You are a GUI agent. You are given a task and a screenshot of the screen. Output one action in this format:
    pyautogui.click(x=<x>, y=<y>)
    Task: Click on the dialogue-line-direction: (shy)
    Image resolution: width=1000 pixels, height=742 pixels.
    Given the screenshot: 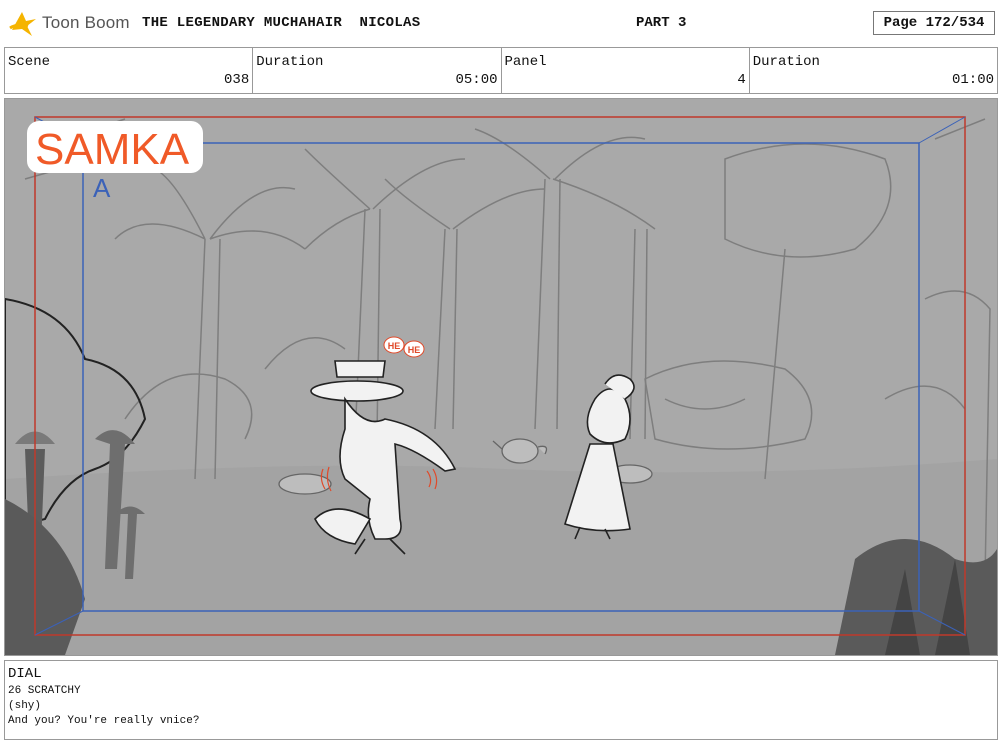 What is the action you would take?
    pyautogui.click(x=25, y=706)
    